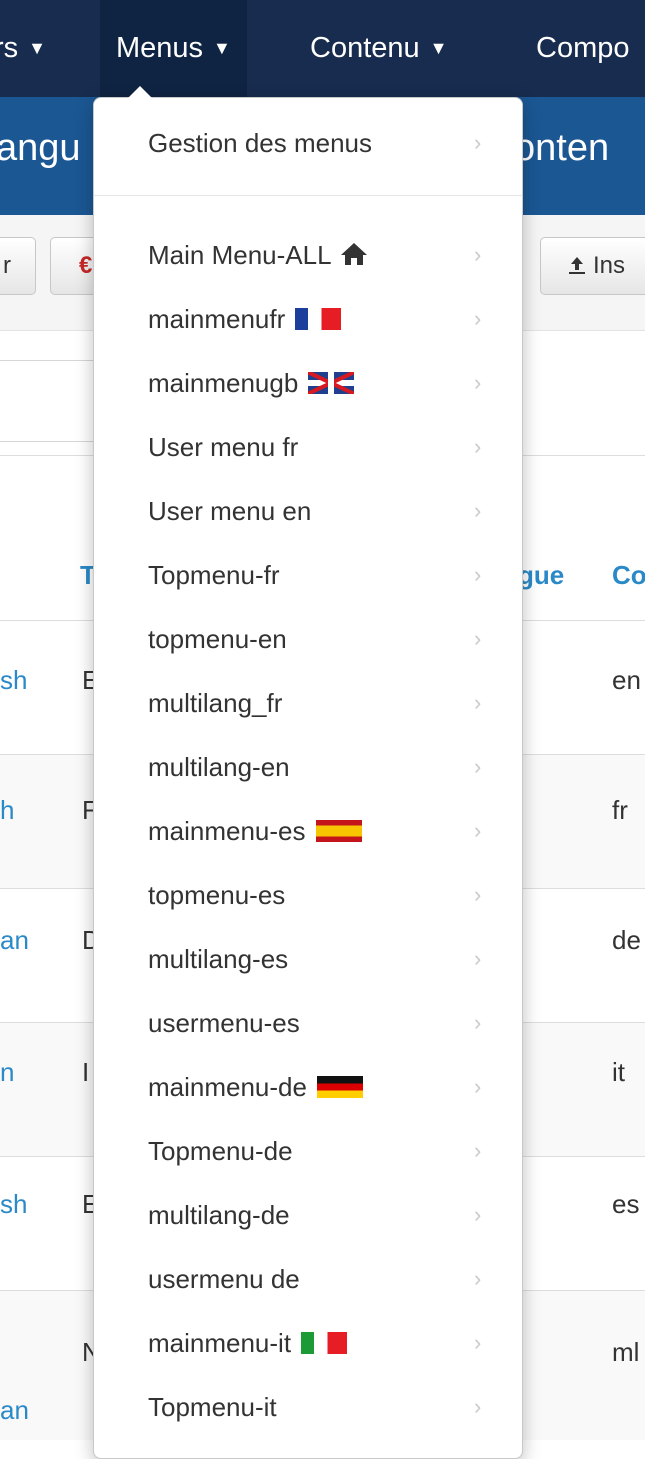 This screenshot has height=1459, width=645. Describe the element at coordinates (628, 575) in the screenshot. I see `column-header-code: Co` at that location.